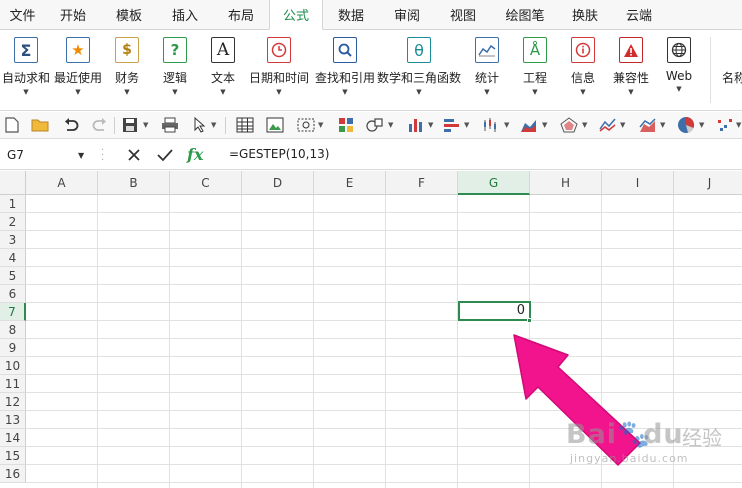 The image size is (742, 488). What do you see at coordinates (13, 348) in the screenshot?
I see `row-header: 9` at bounding box center [13, 348].